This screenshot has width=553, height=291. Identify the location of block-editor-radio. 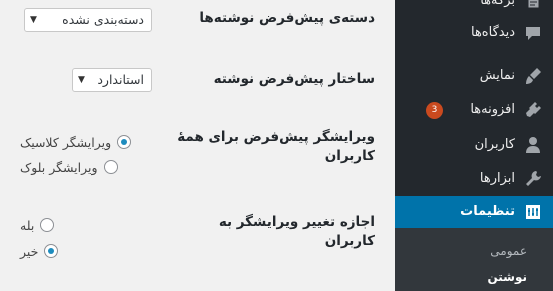
(110, 167).